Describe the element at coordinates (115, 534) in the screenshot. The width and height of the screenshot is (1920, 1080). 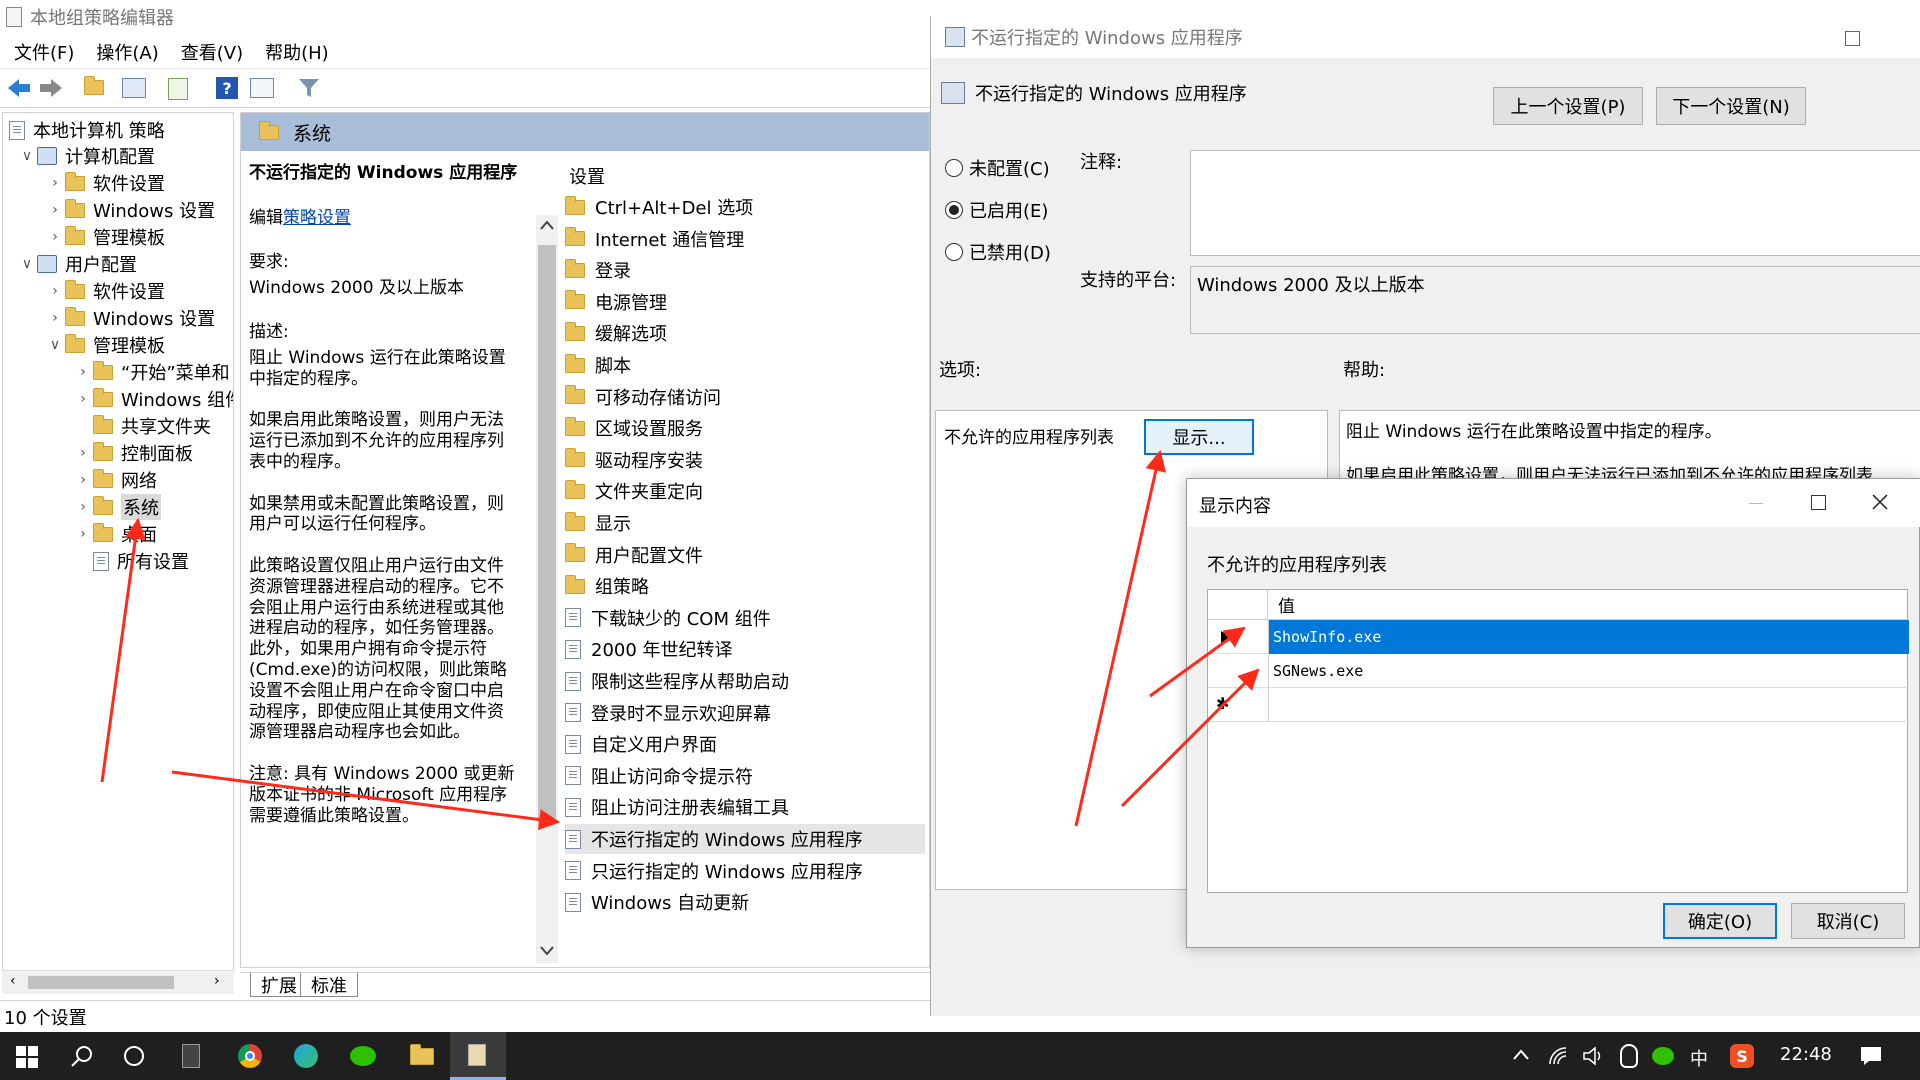
I see `tree-item: › 桌面` at that location.